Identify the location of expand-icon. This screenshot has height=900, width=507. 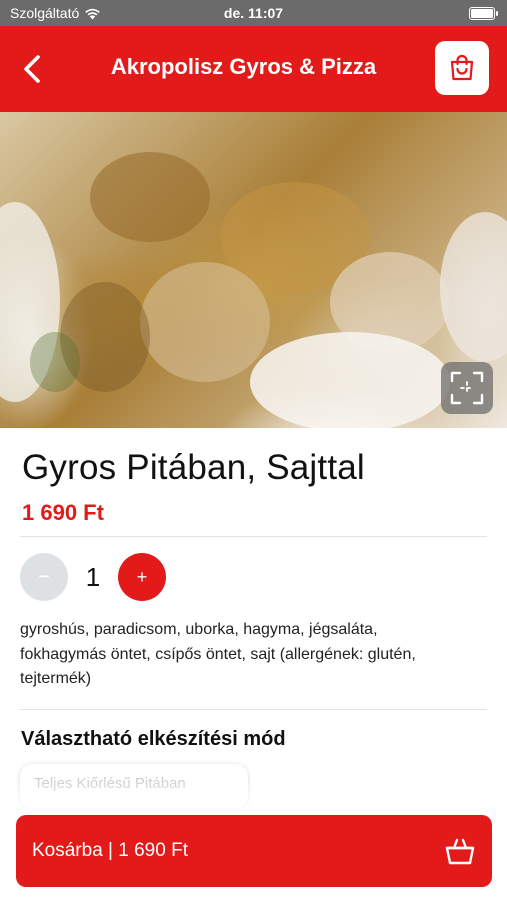
(467, 388).